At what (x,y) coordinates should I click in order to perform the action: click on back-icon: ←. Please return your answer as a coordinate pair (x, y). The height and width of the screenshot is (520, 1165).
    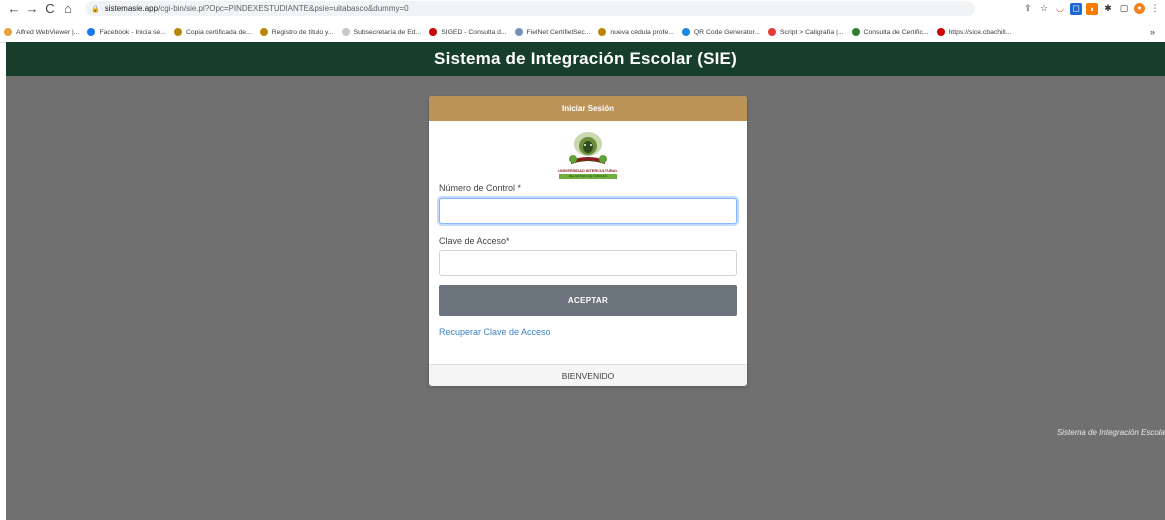
    Looking at the image, I should click on (14, 8).